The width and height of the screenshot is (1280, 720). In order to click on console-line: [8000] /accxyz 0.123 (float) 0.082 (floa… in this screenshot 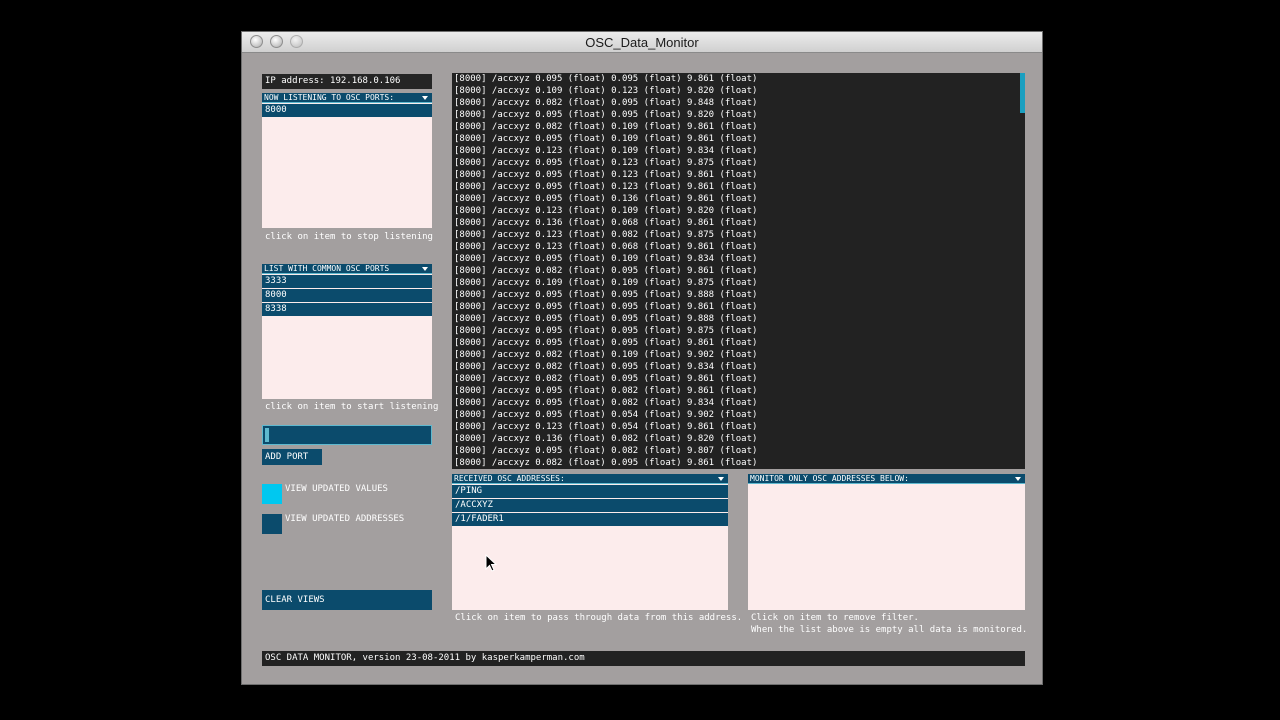, I will do `click(606, 235)`.